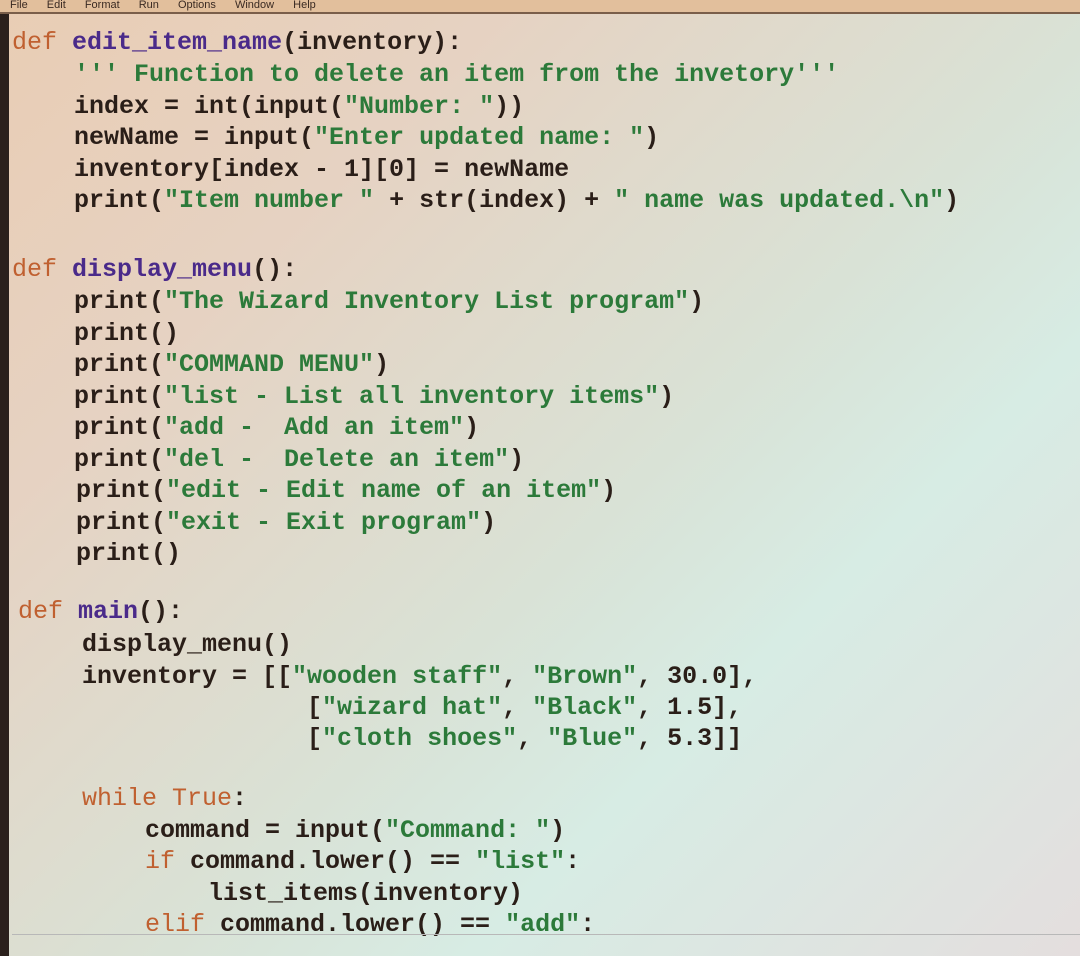 This screenshot has width=1080, height=956. What do you see at coordinates (277, 427) in the screenshot?
I see `code-line: print("add - Add an item")` at bounding box center [277, 427].